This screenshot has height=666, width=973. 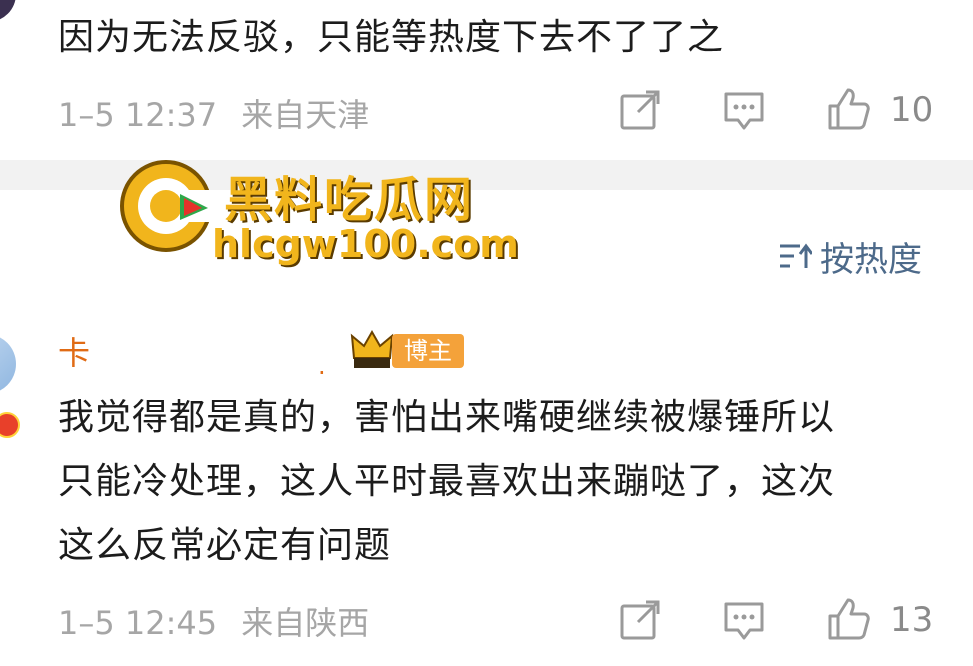 What do you see at coordinates (305, 623) in the screenshot?
I see `comment-location: 来自陕西` at bounding box center [305, 623].